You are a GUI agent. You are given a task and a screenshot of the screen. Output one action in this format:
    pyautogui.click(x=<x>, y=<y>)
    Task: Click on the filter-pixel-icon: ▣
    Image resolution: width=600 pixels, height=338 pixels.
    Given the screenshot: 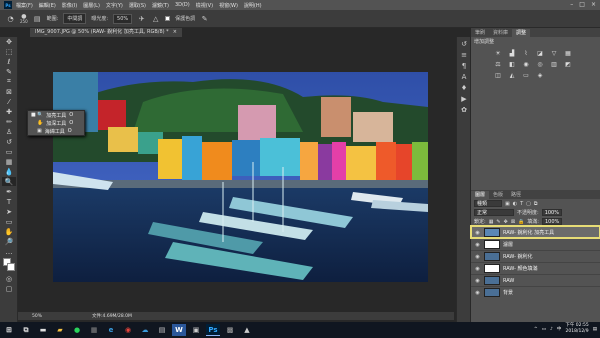 What is the action you would take?
    pyautogui.click(x=507, y=204)
    